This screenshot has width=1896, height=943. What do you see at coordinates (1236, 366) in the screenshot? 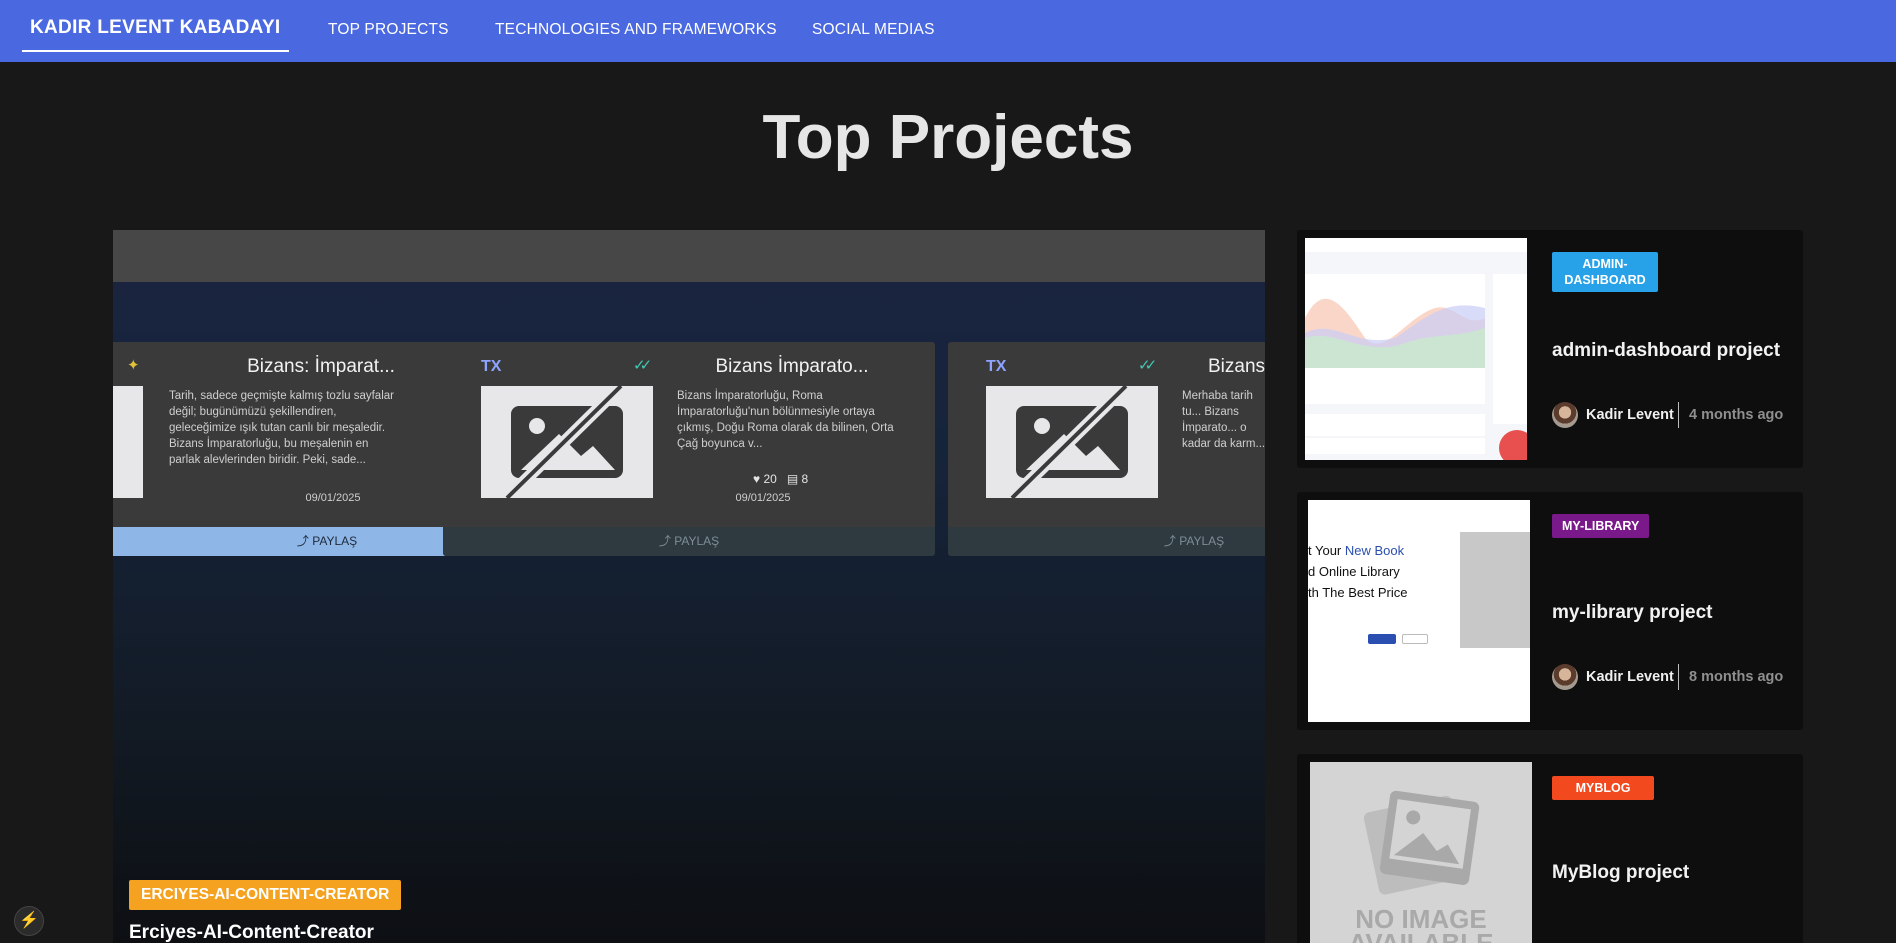
I see `card-title: Bizans` at bounding box center [1236, 366].